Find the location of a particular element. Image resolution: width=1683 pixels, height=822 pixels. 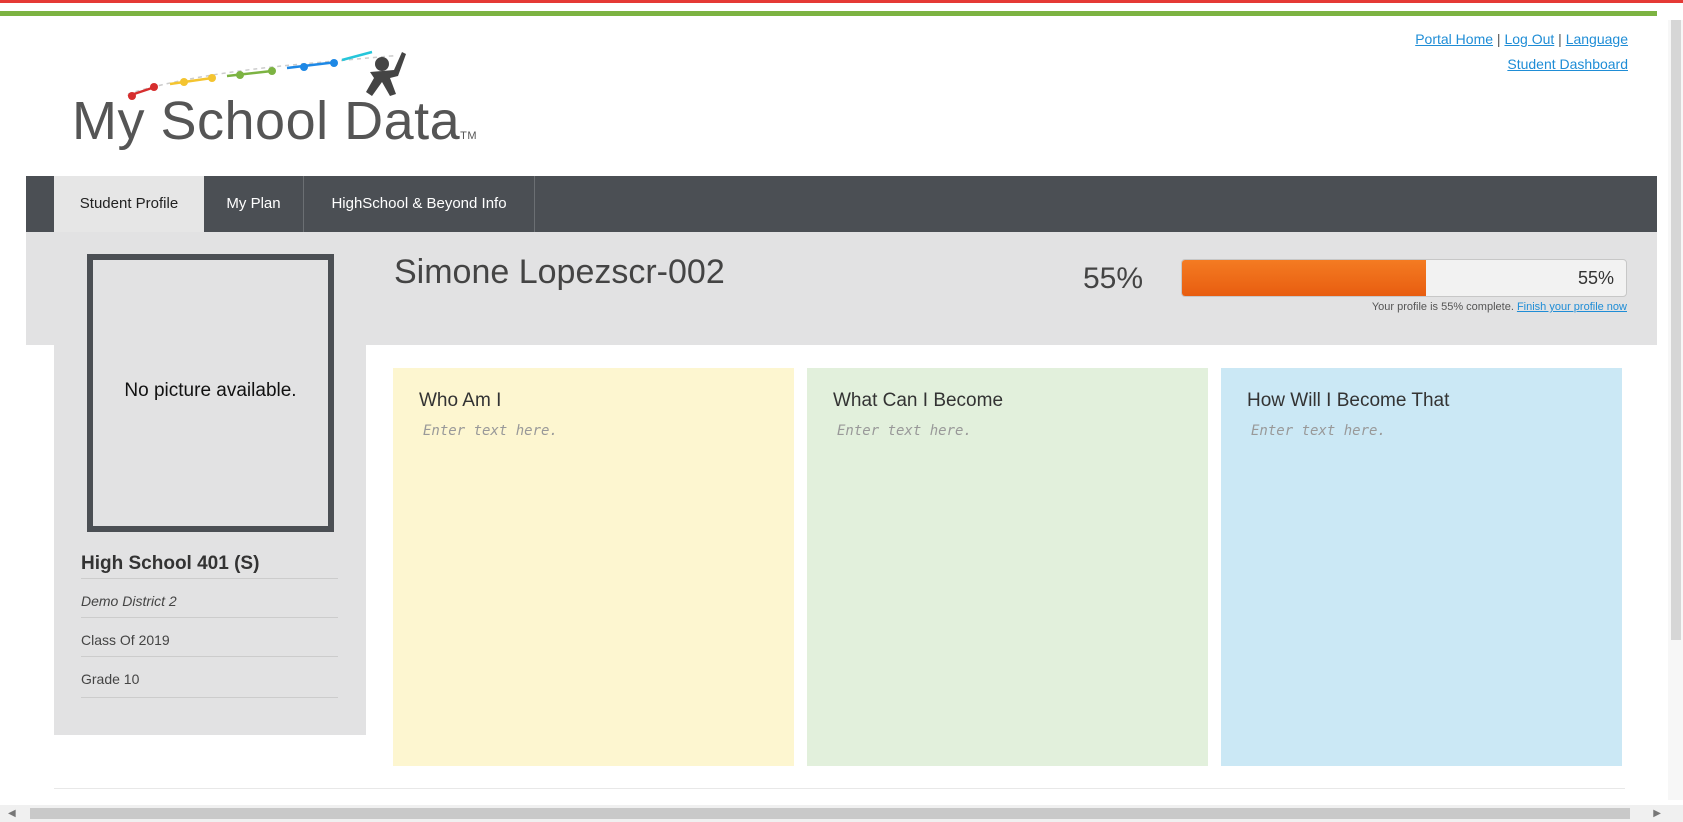

profile-note-text: Your profile is 55% complete. is located at coordinates (1442, 307).